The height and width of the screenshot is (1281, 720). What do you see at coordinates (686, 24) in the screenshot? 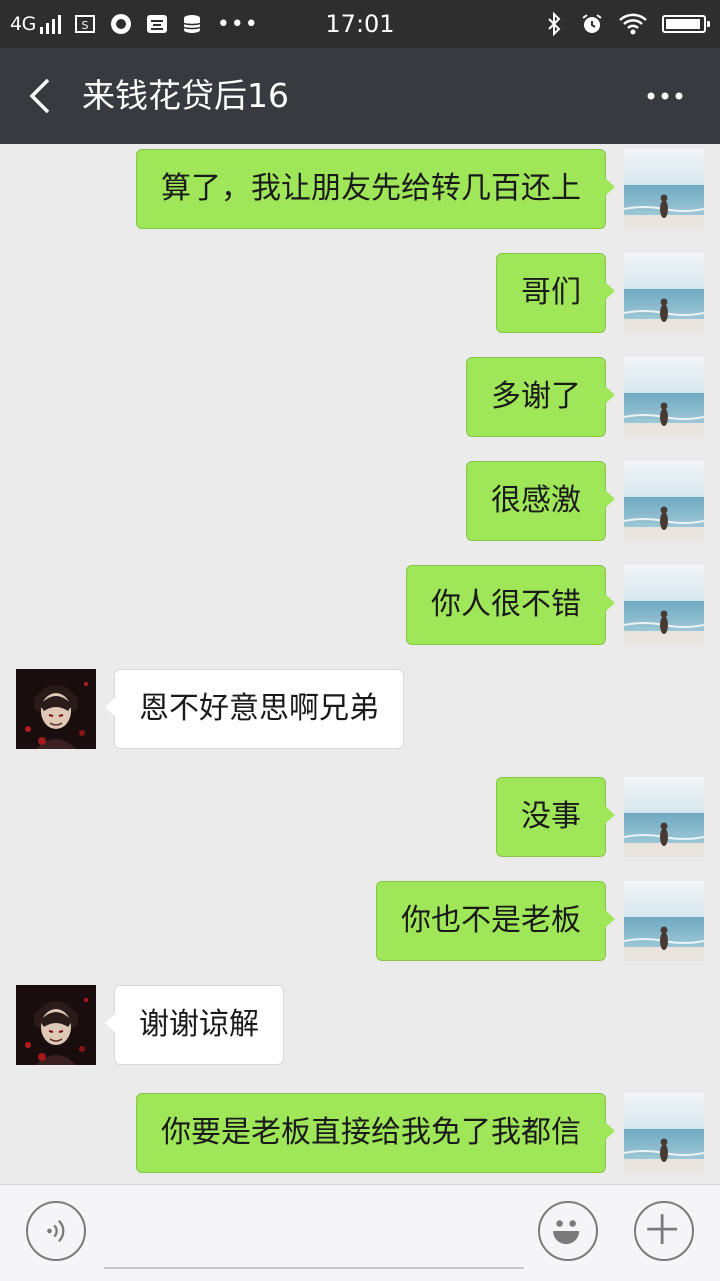
I see `battery-icon` at bounding box center [686, 24].